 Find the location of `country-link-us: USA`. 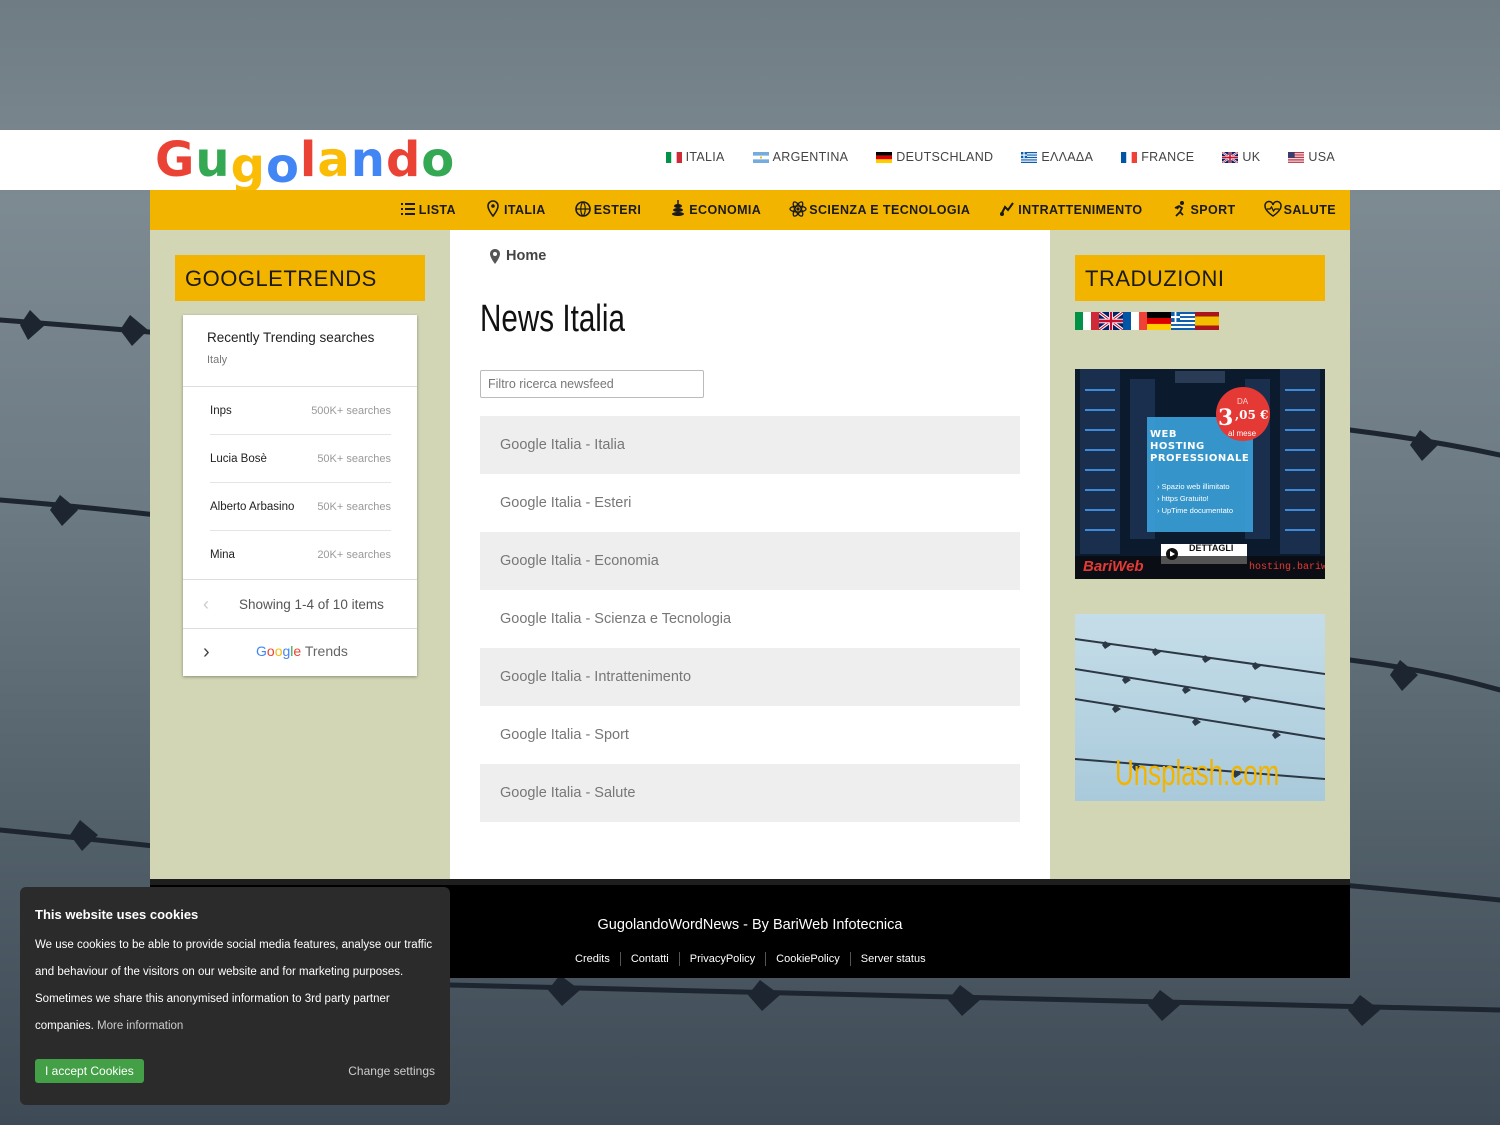

country-link-us: USA is located at coordinates (1311, 157).